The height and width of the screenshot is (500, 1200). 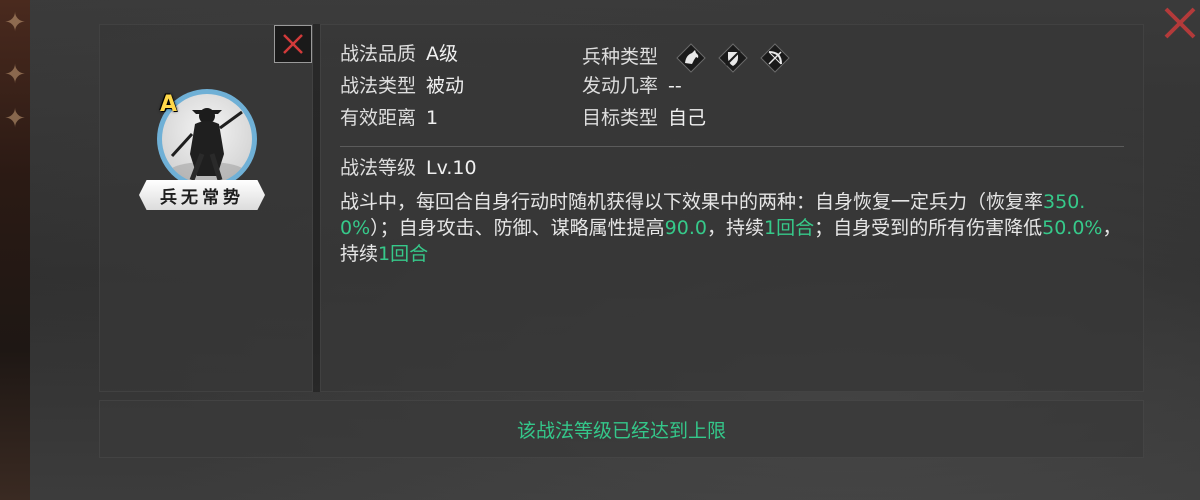 I want to click on desc-text: ；自身受到的所有伤害降低, so click(x=928, y=228).